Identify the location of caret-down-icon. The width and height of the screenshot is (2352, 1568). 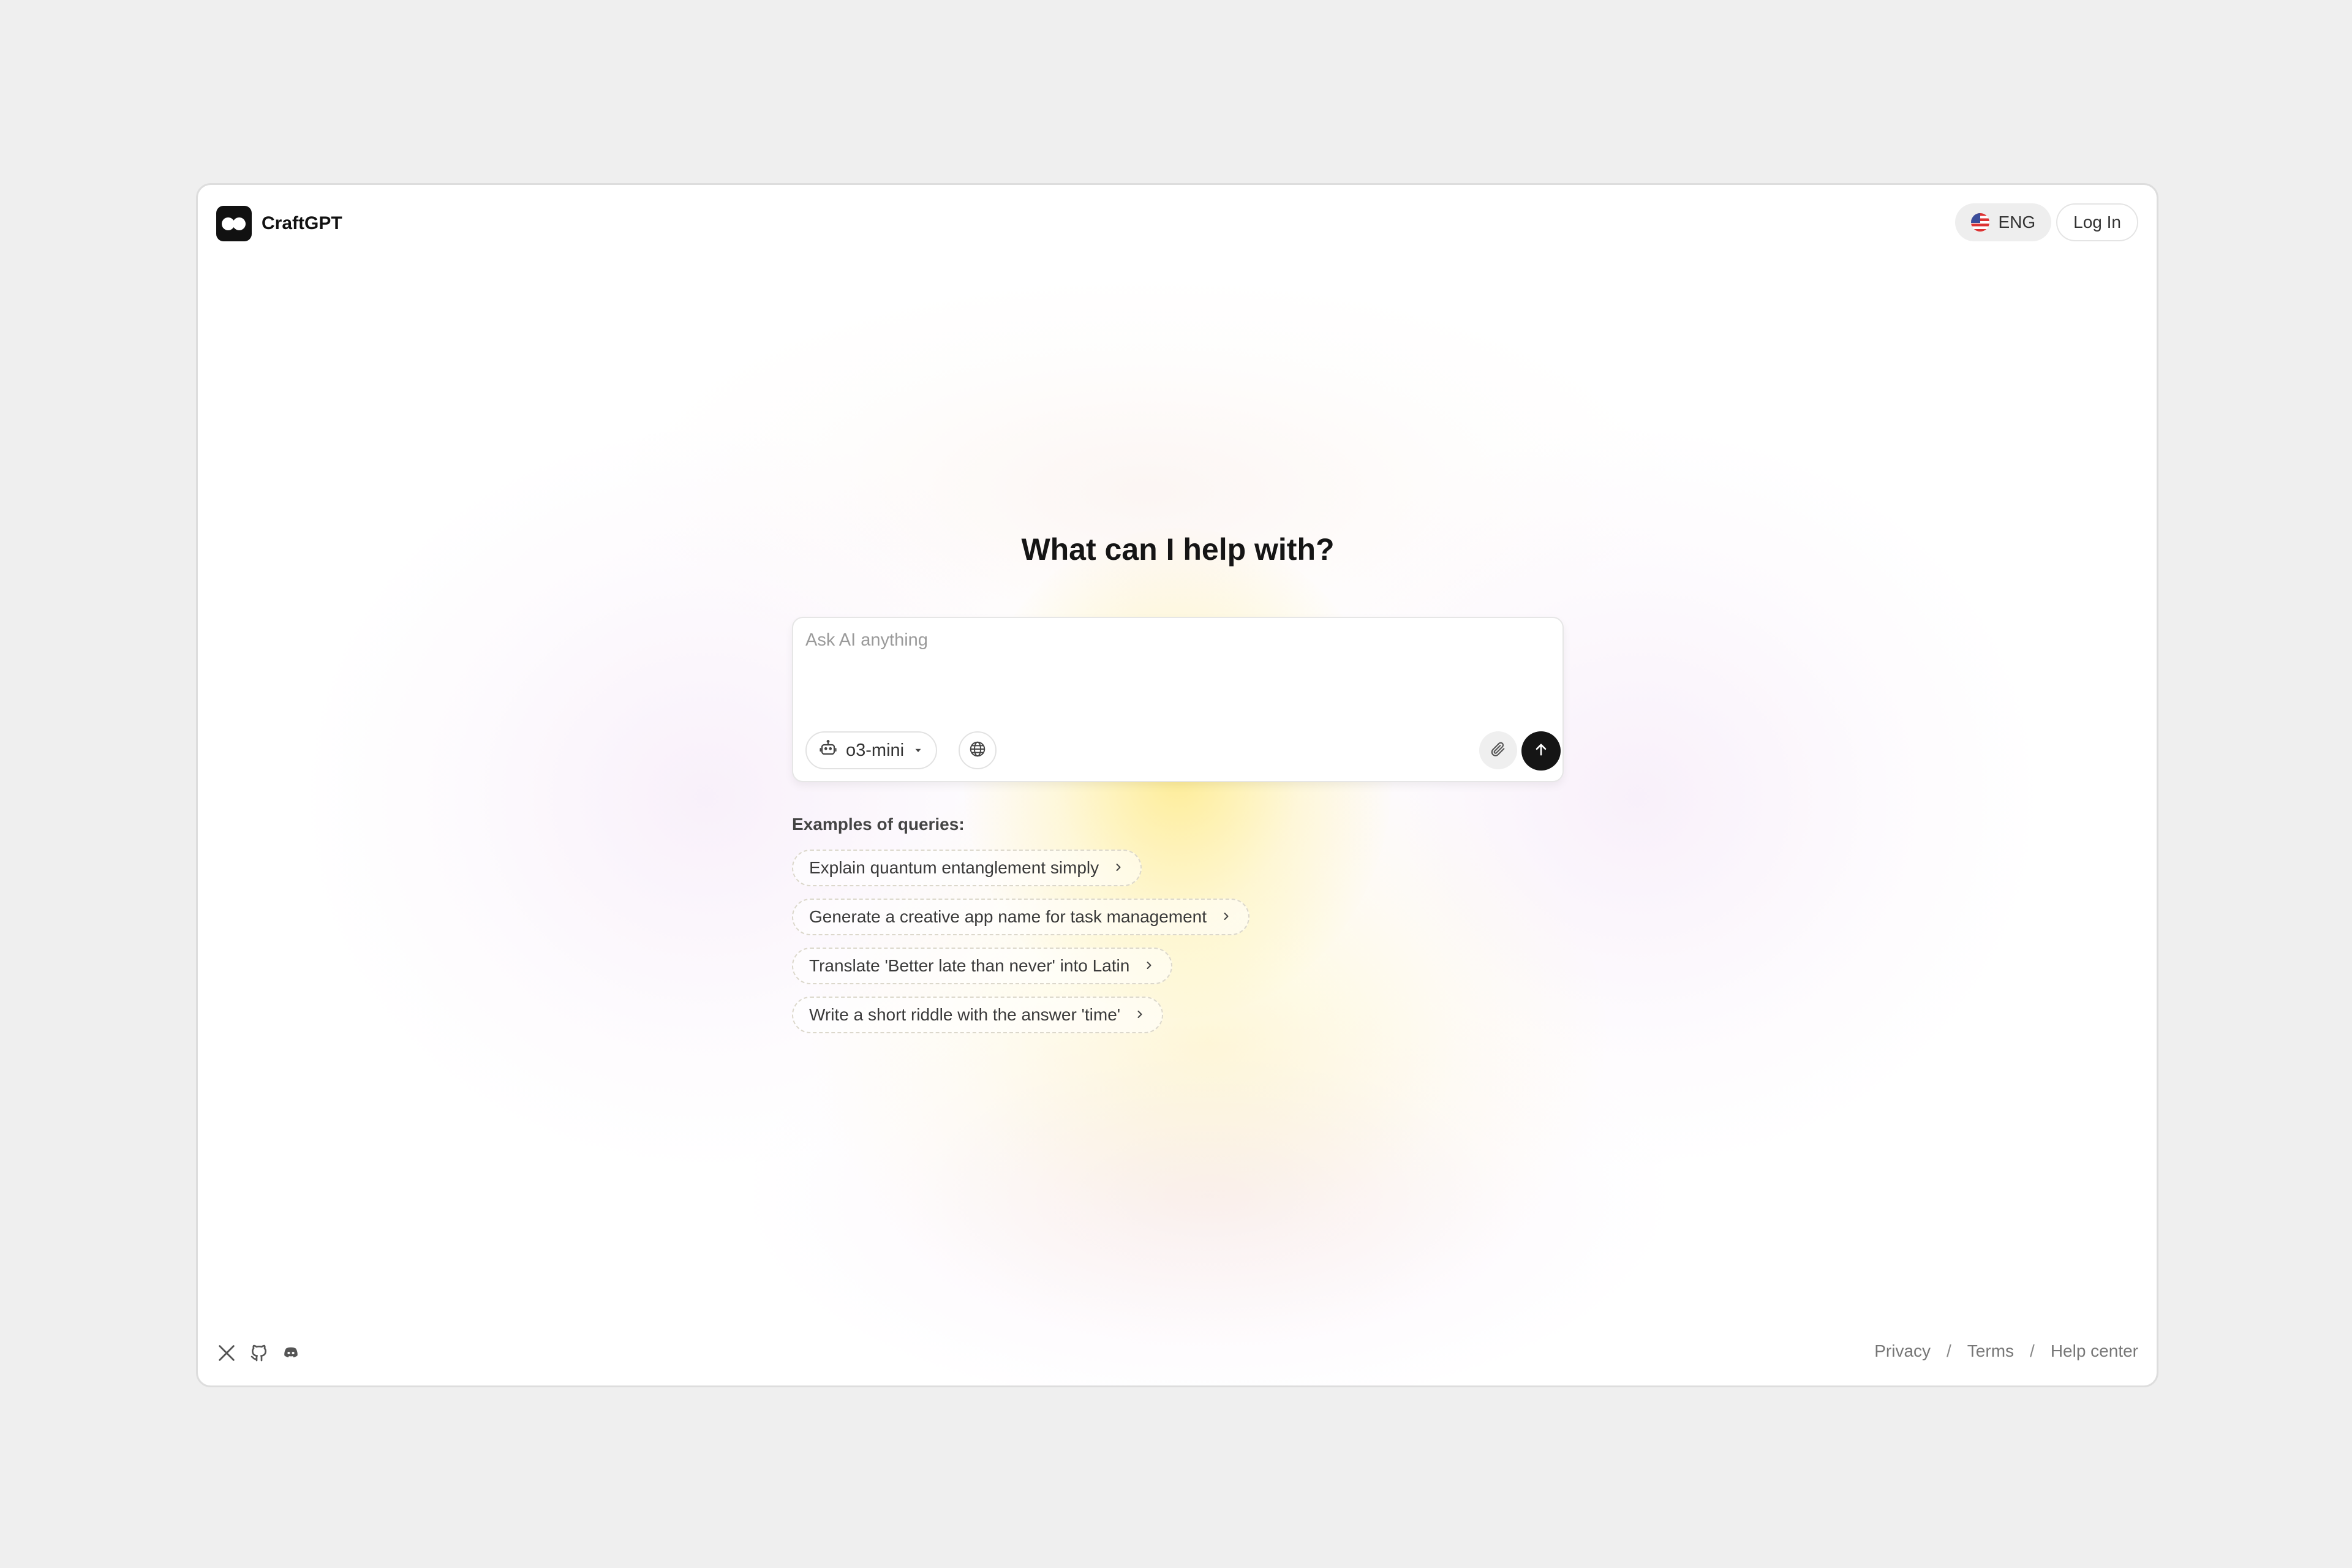
(919, 751).